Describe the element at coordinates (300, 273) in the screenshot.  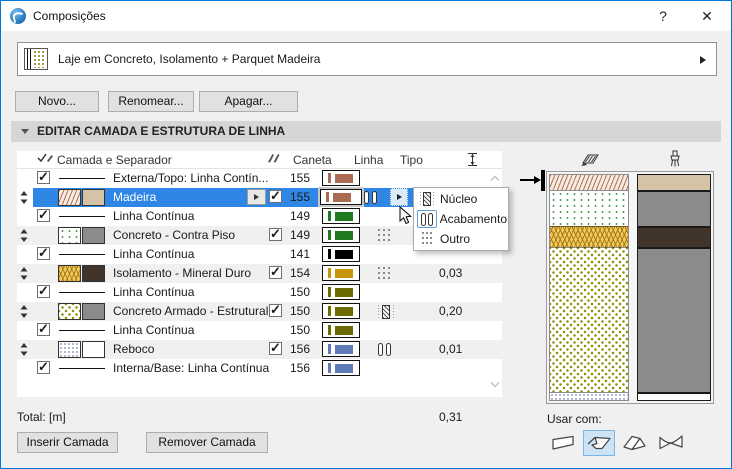
I see `pen-number: 154` at that location.